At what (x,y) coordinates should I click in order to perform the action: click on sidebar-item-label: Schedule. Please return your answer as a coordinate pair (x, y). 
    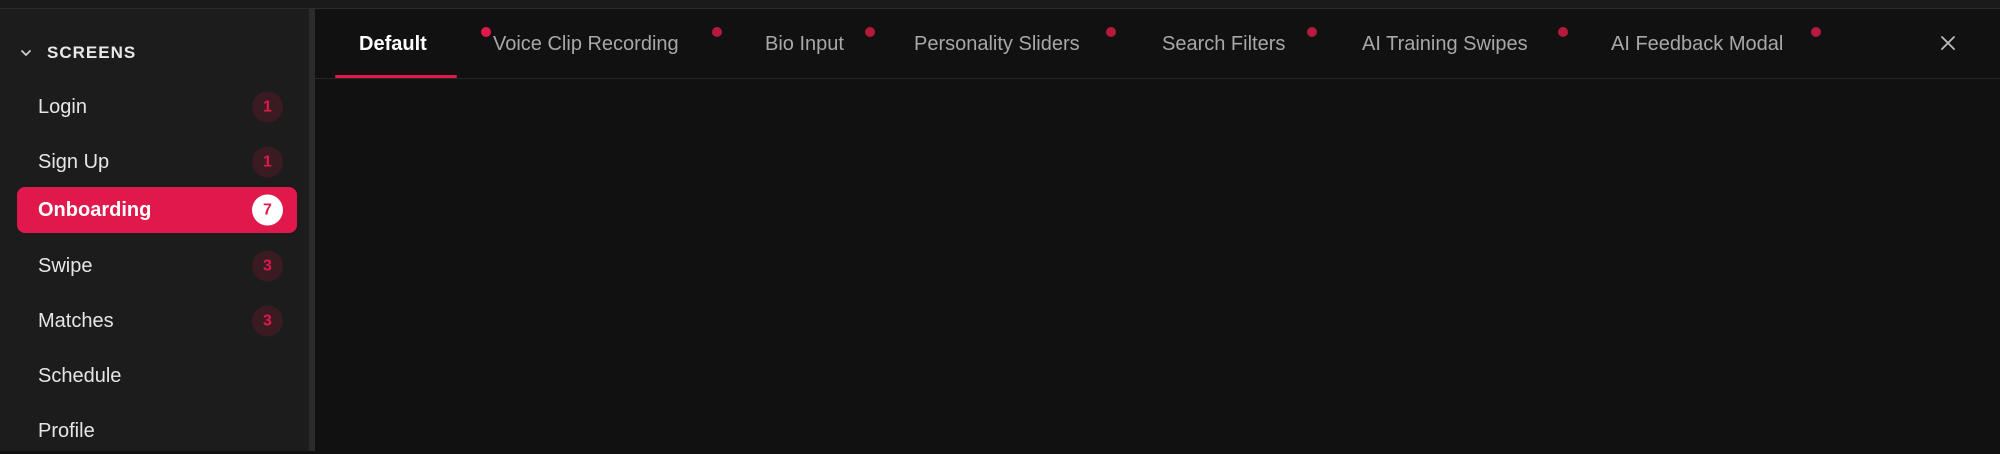
    Looking at the image, I should click on (80, 375).